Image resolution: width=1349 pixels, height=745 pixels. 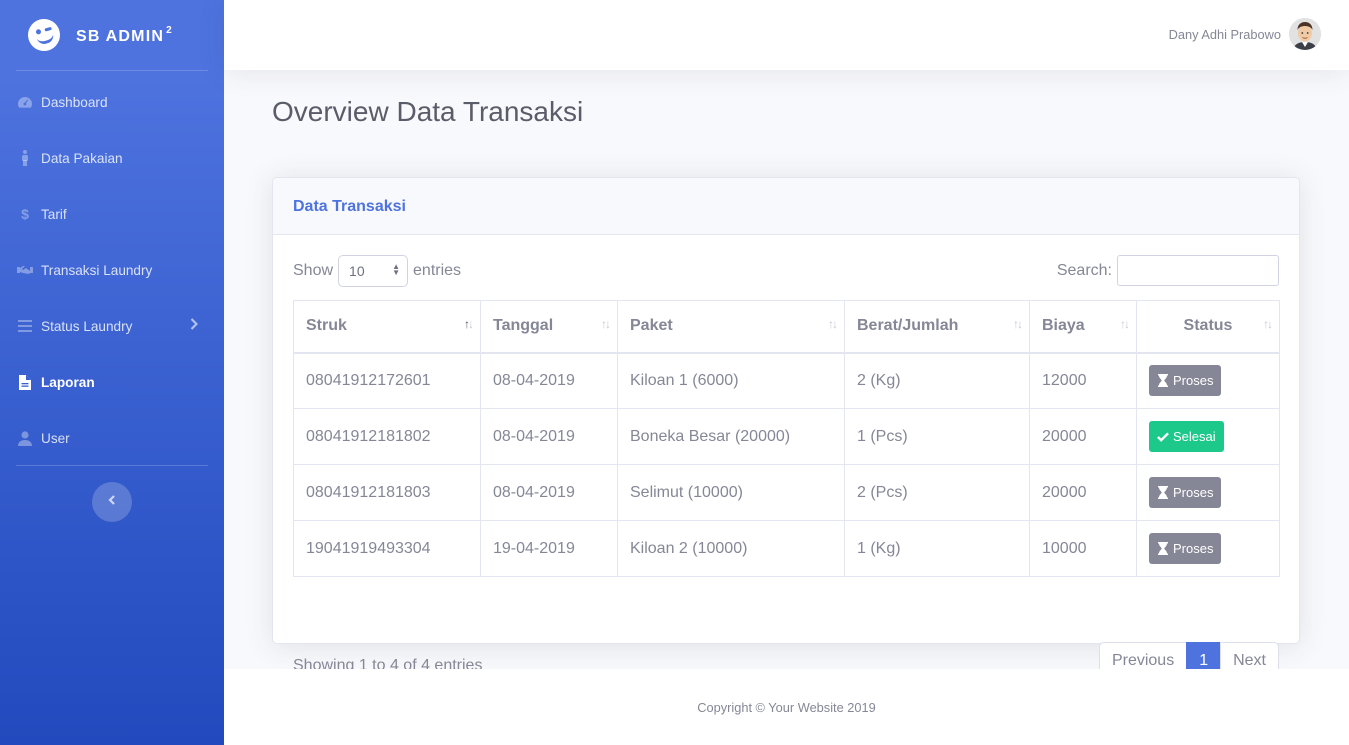 I want to click on user-dropdown: Dany Adhi Prabowo, so click(x=1245, y=34).